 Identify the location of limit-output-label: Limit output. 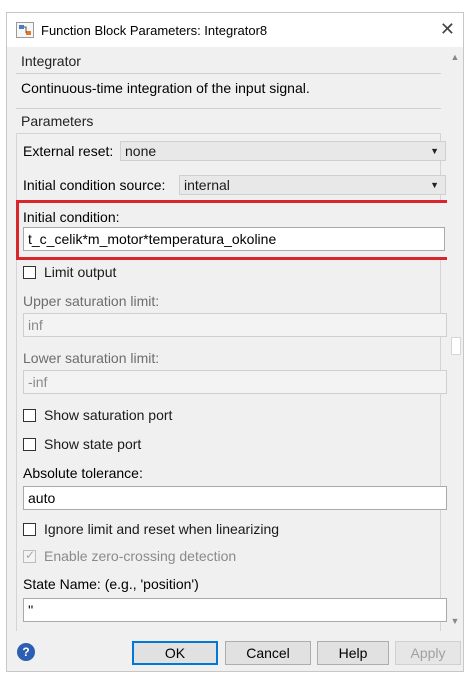
(80, 272).